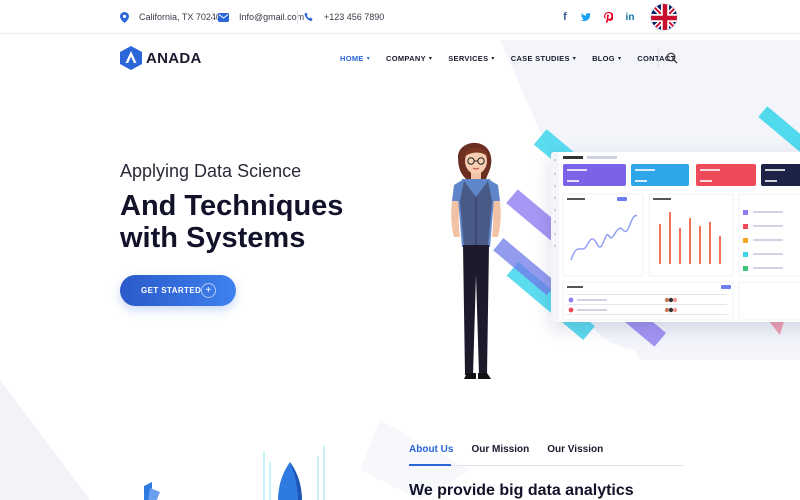 The width and height of the screenshot is (800, 500). Describe the element at coordinates (606, 58) in the screenshot. I see `nav-item-blog: BLOG ▾` at that location.